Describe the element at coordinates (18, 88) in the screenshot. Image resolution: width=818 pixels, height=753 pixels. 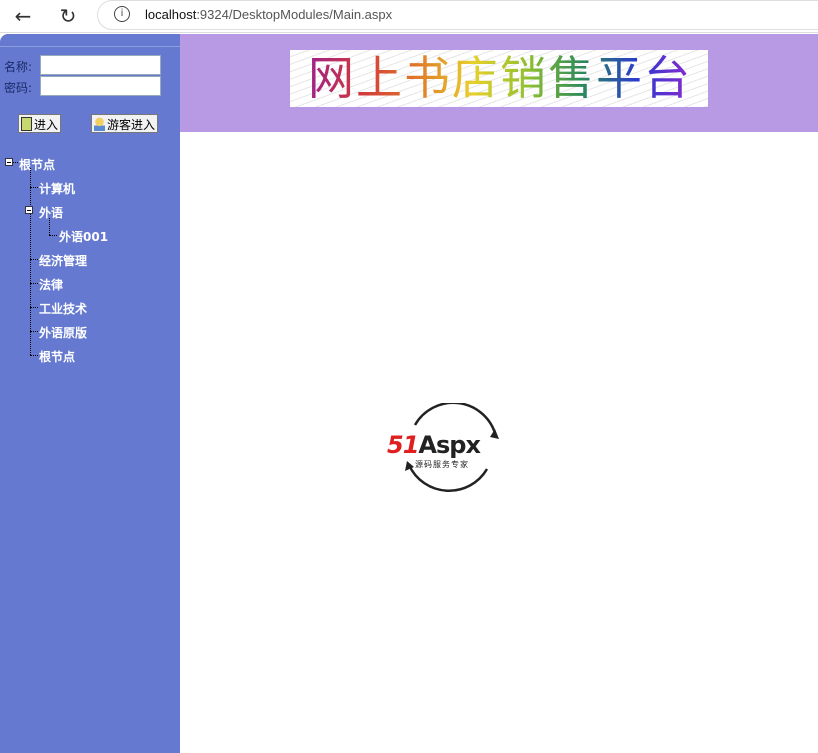
I see `password-label: 密码:` at that location.